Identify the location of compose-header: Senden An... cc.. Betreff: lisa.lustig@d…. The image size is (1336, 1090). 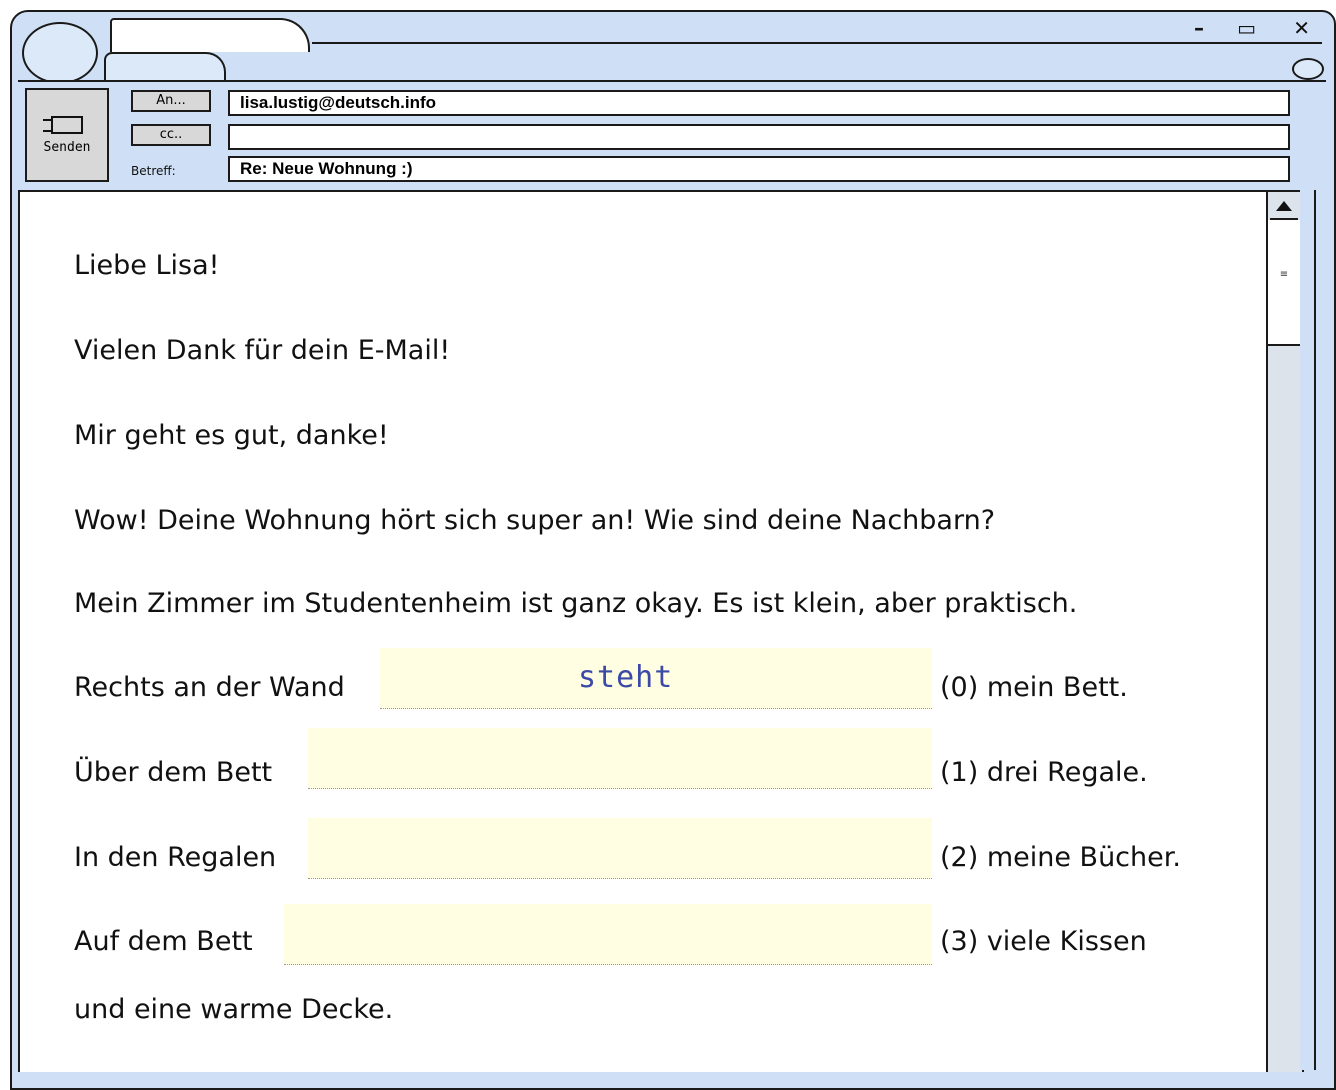
(668, 136).